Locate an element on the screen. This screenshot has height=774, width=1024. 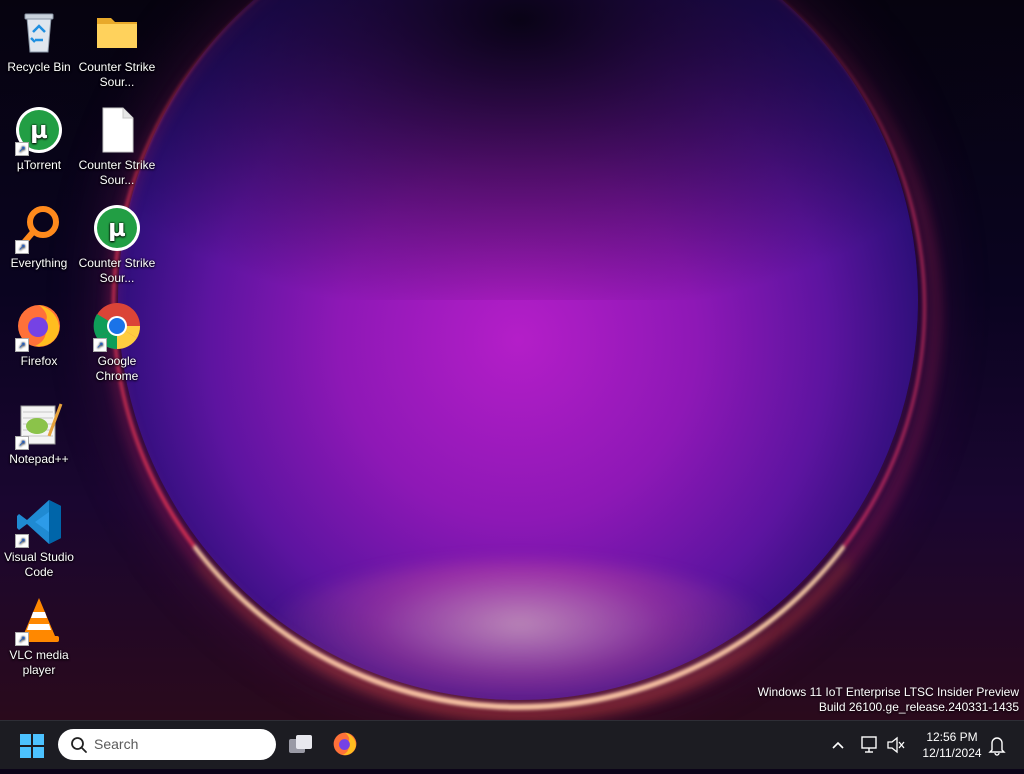
desktop-icon-label: Firefox is located at coordinates (39, 361).